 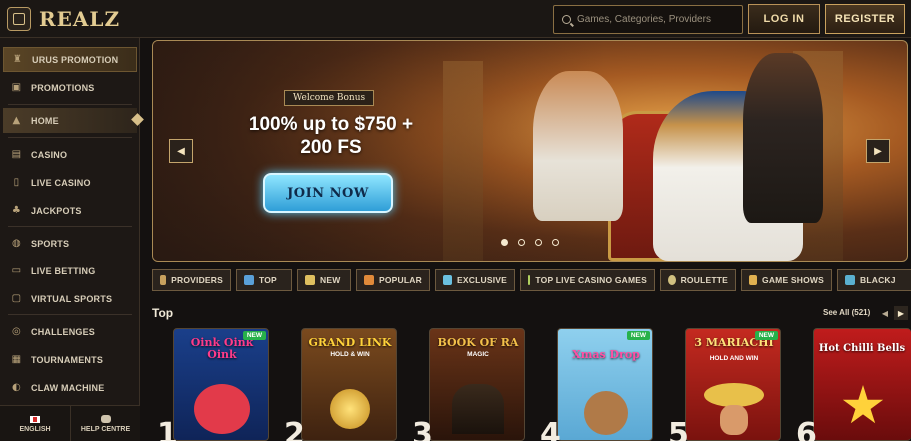 I want to click on sidebar-item-live-betting: ▭ LIVE BETTING, so click(x=70, y=270).